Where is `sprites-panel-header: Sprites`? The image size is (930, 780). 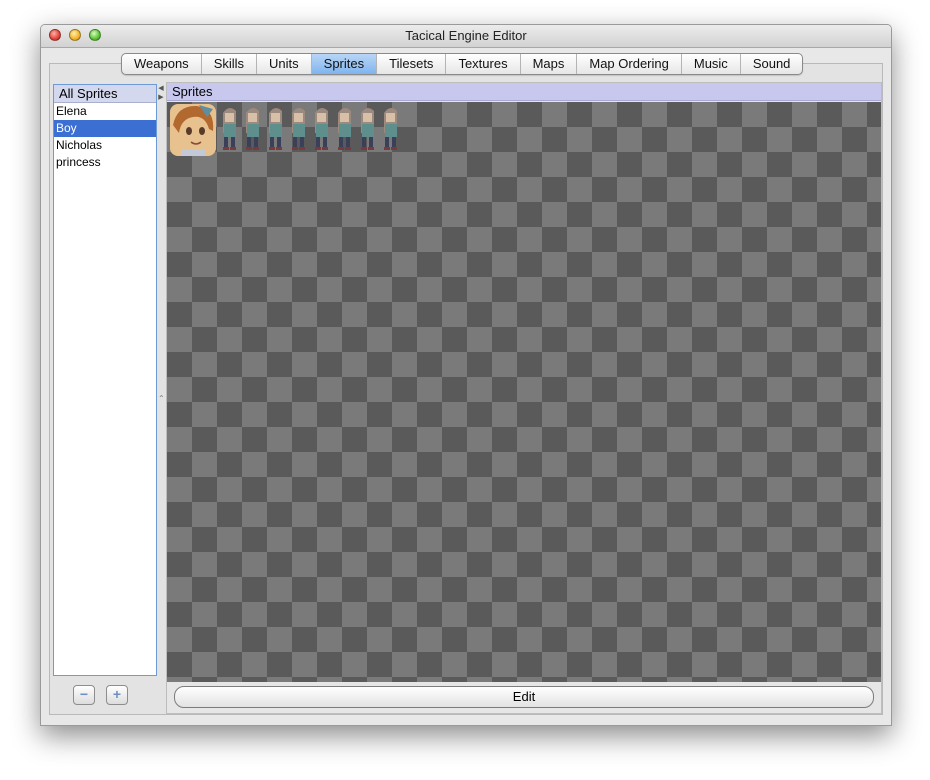
sprites-panel-header: Sprites is located at coordinates (524, 92).